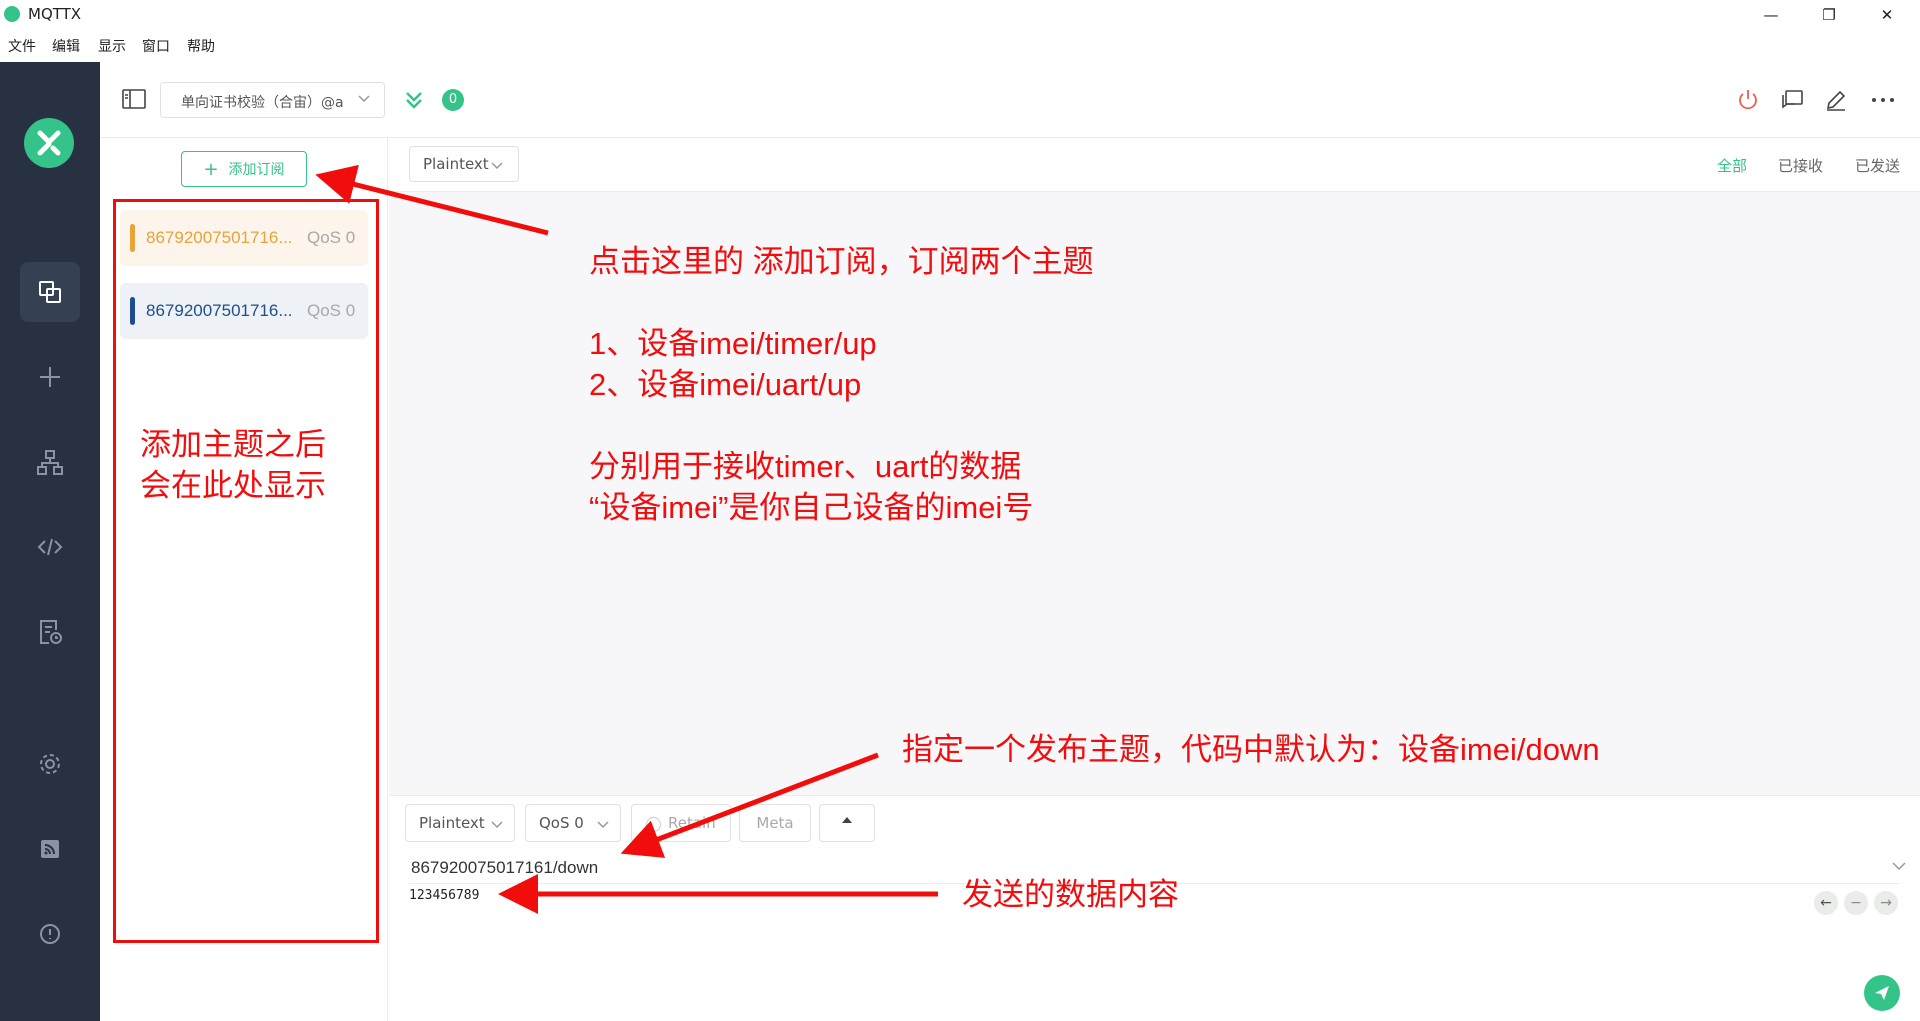 Image resolution: width=1920 pixels, height=1021 pixels. Describe the element at coordinates (432, 200) in the screenshot. I see `arrow-to-add-subscription` at that location.